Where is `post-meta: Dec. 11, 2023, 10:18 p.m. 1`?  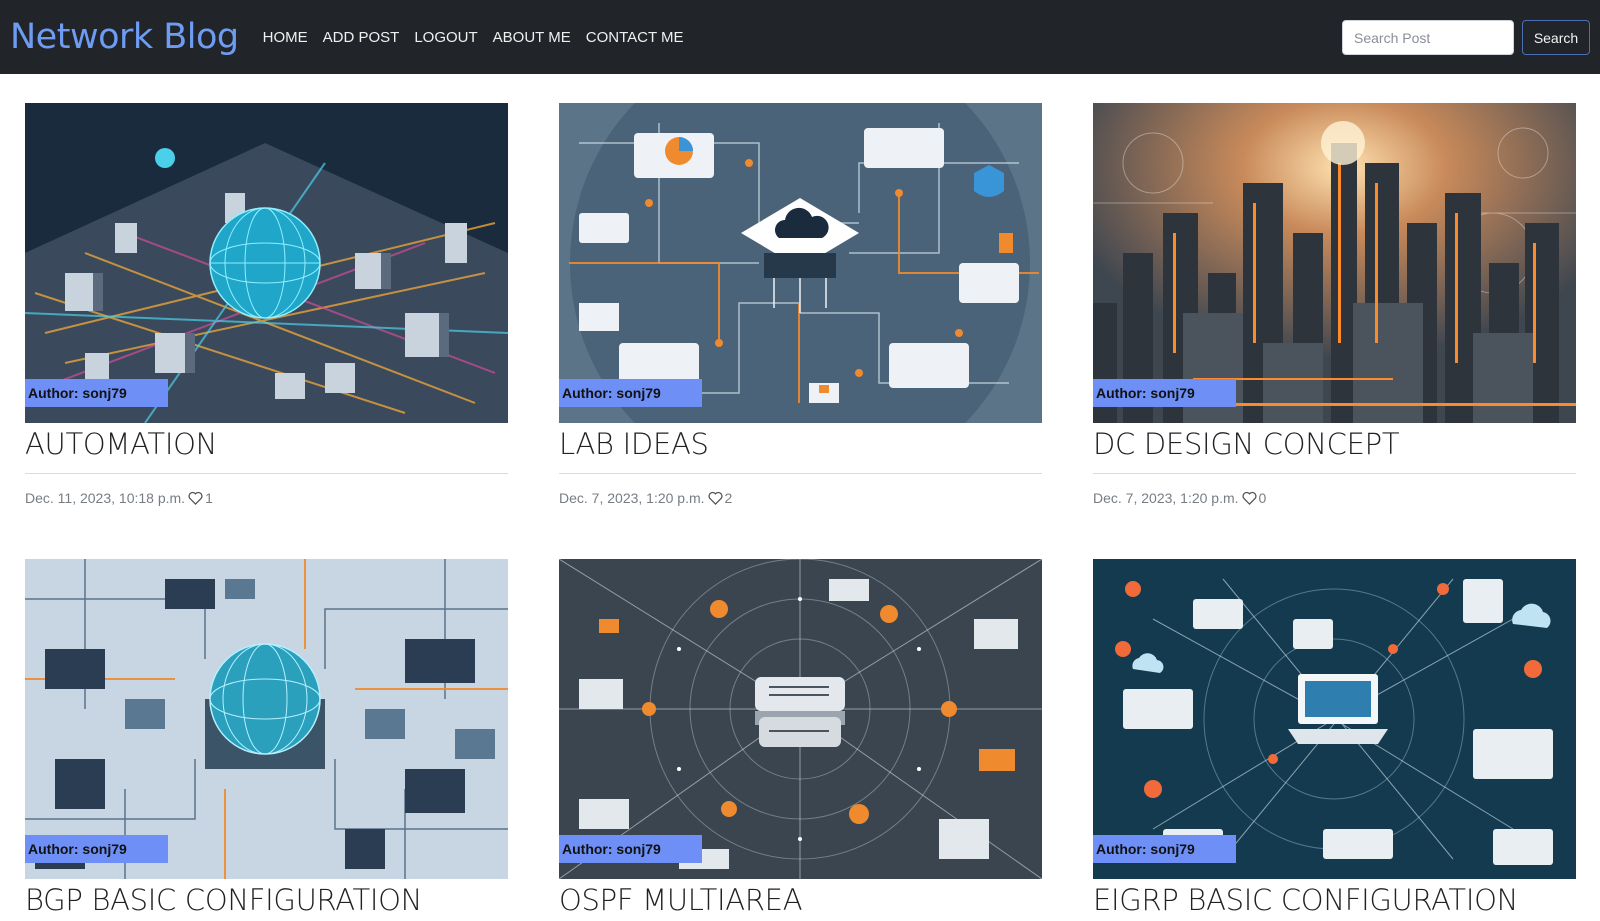 post-meta: Dec. 11, 2023, 10:18 p.m. 1 is located at coordinates (266, 498).